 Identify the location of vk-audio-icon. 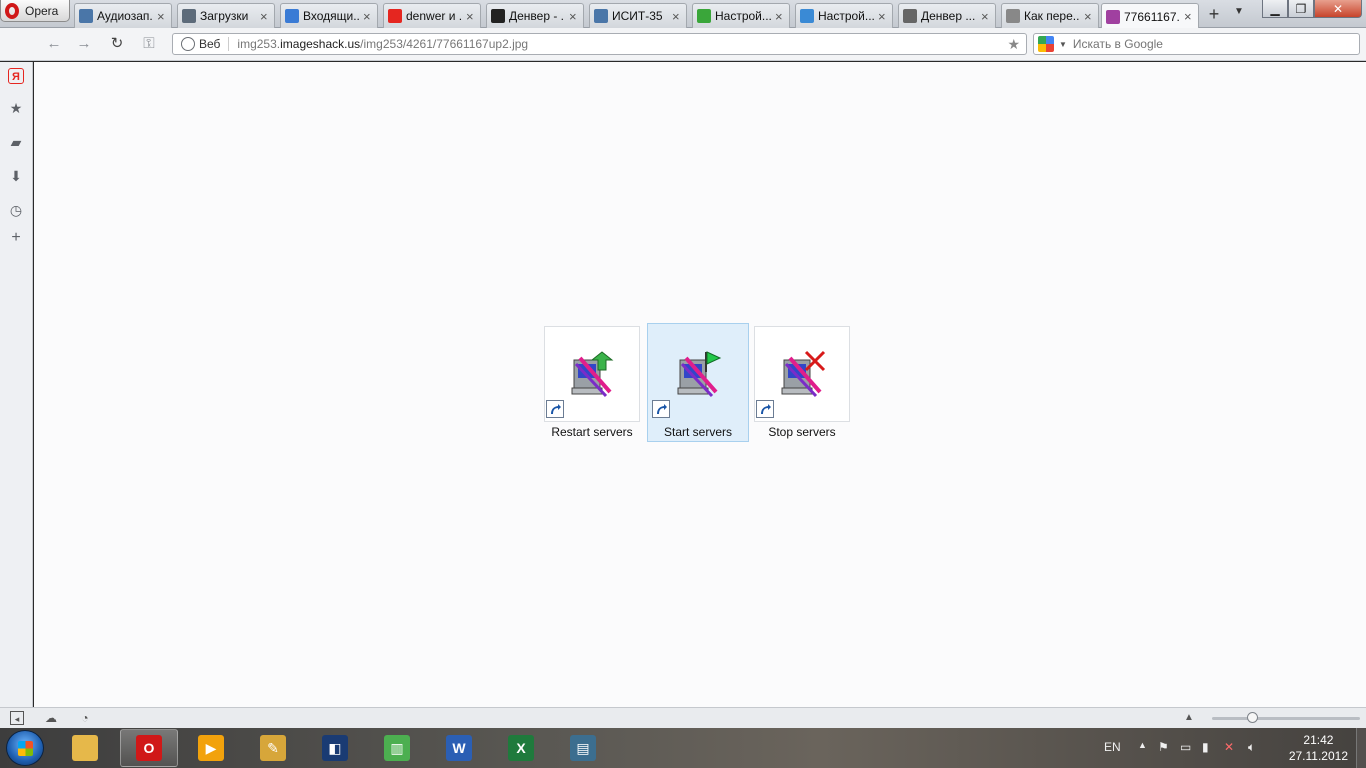
(86, 16).